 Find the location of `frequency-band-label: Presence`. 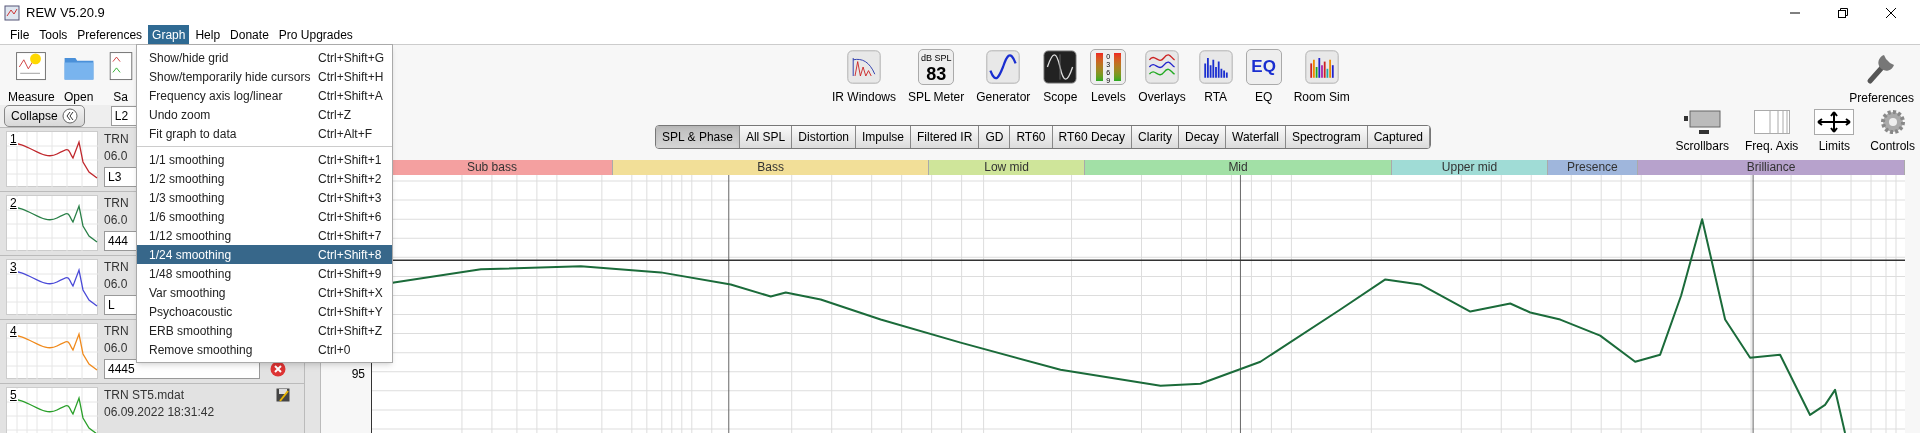

frequency-band-label: Presence is located at coordinates (1593, 167).